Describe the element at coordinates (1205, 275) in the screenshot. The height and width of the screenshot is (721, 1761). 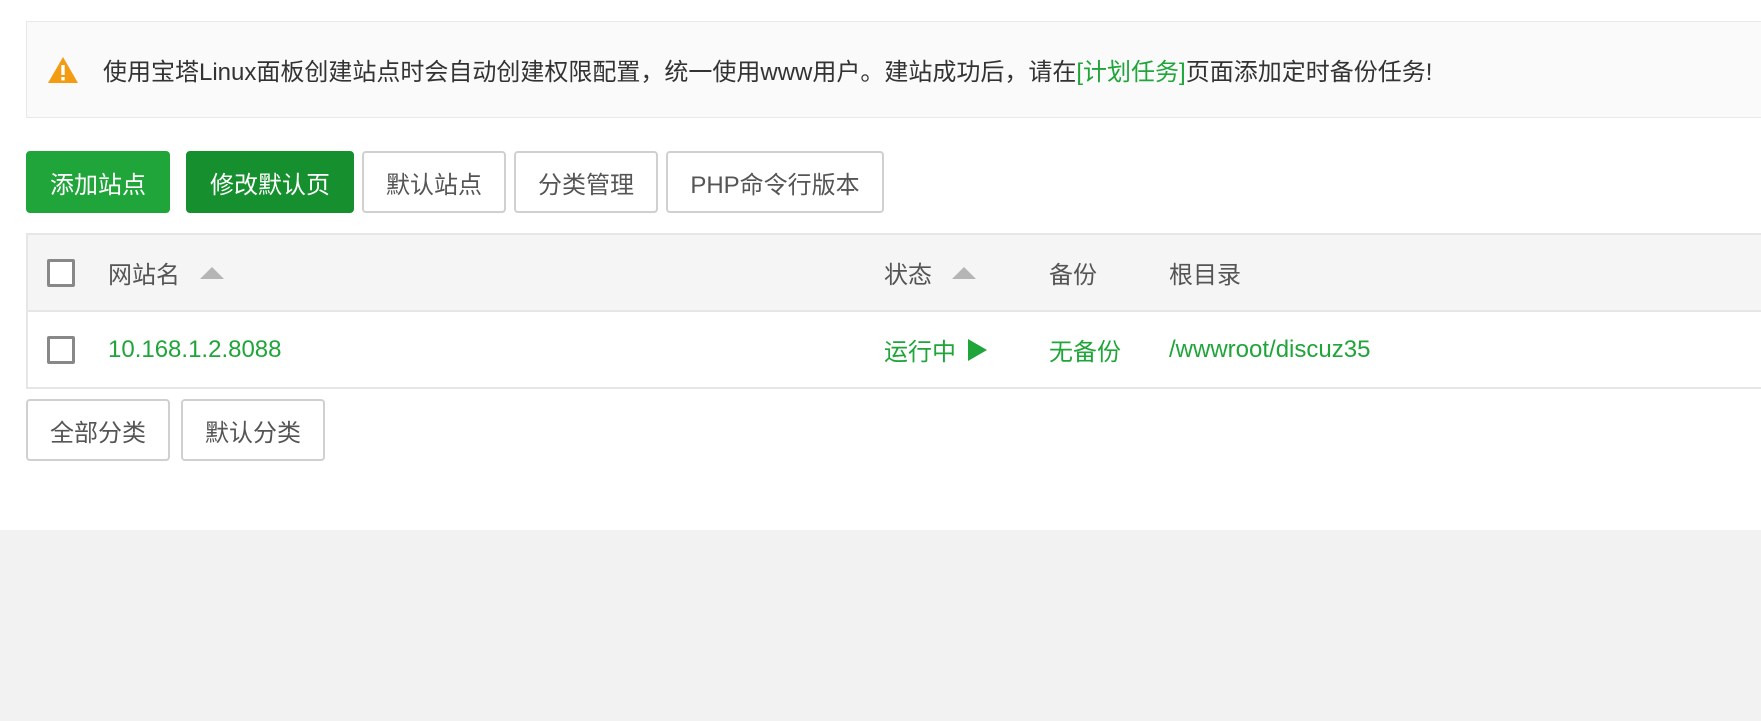
I see `header-root-dir-label: 根目录` at that location.